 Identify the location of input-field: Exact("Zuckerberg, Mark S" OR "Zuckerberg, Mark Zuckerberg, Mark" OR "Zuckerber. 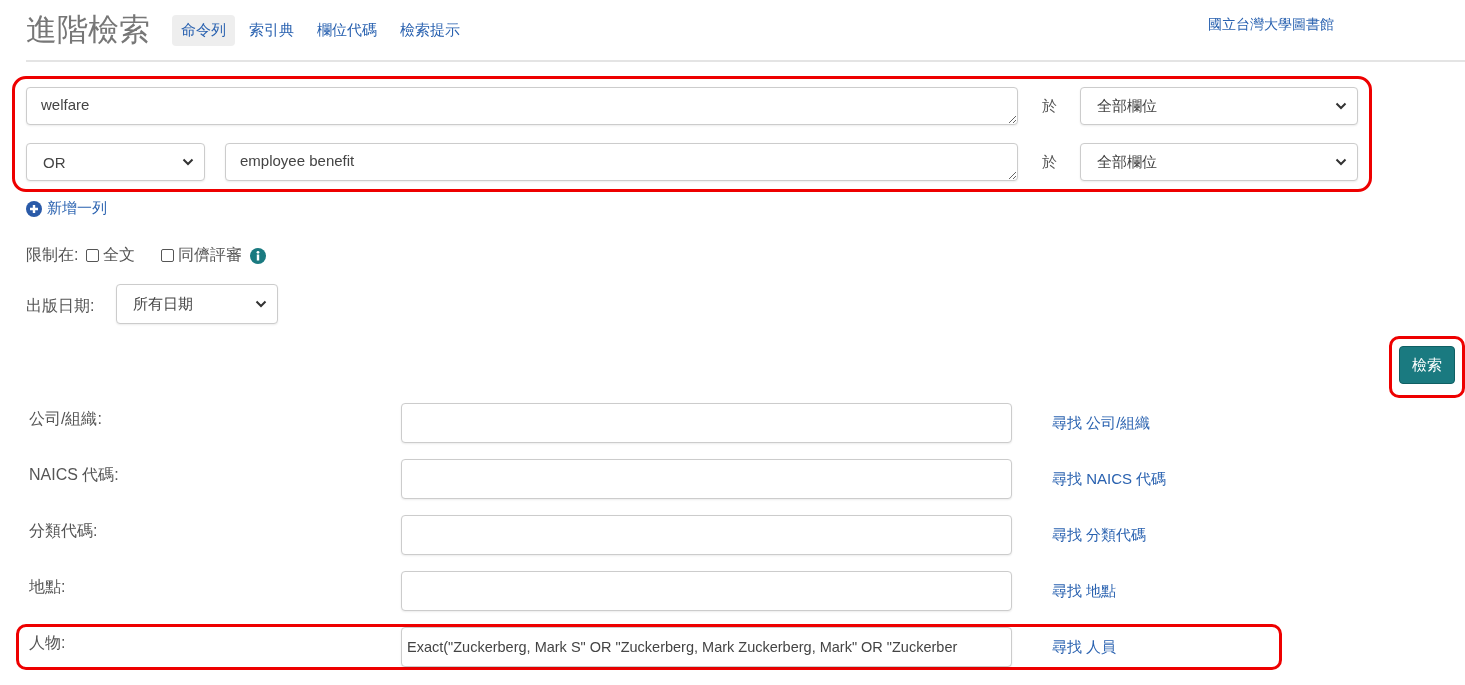
(706, 647).